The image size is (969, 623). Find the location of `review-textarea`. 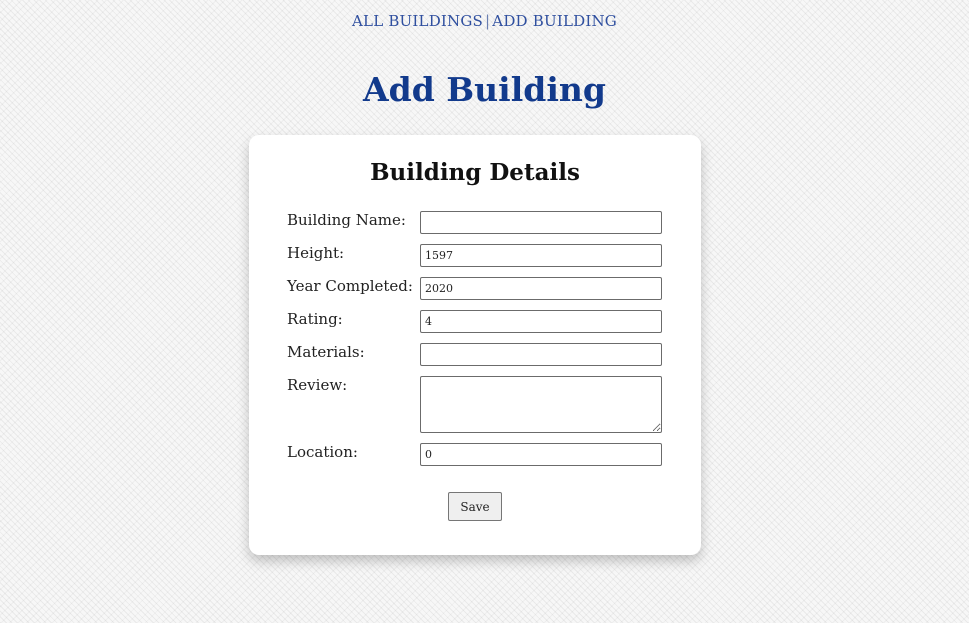

review-textarea is located at coordinates (541, 404).